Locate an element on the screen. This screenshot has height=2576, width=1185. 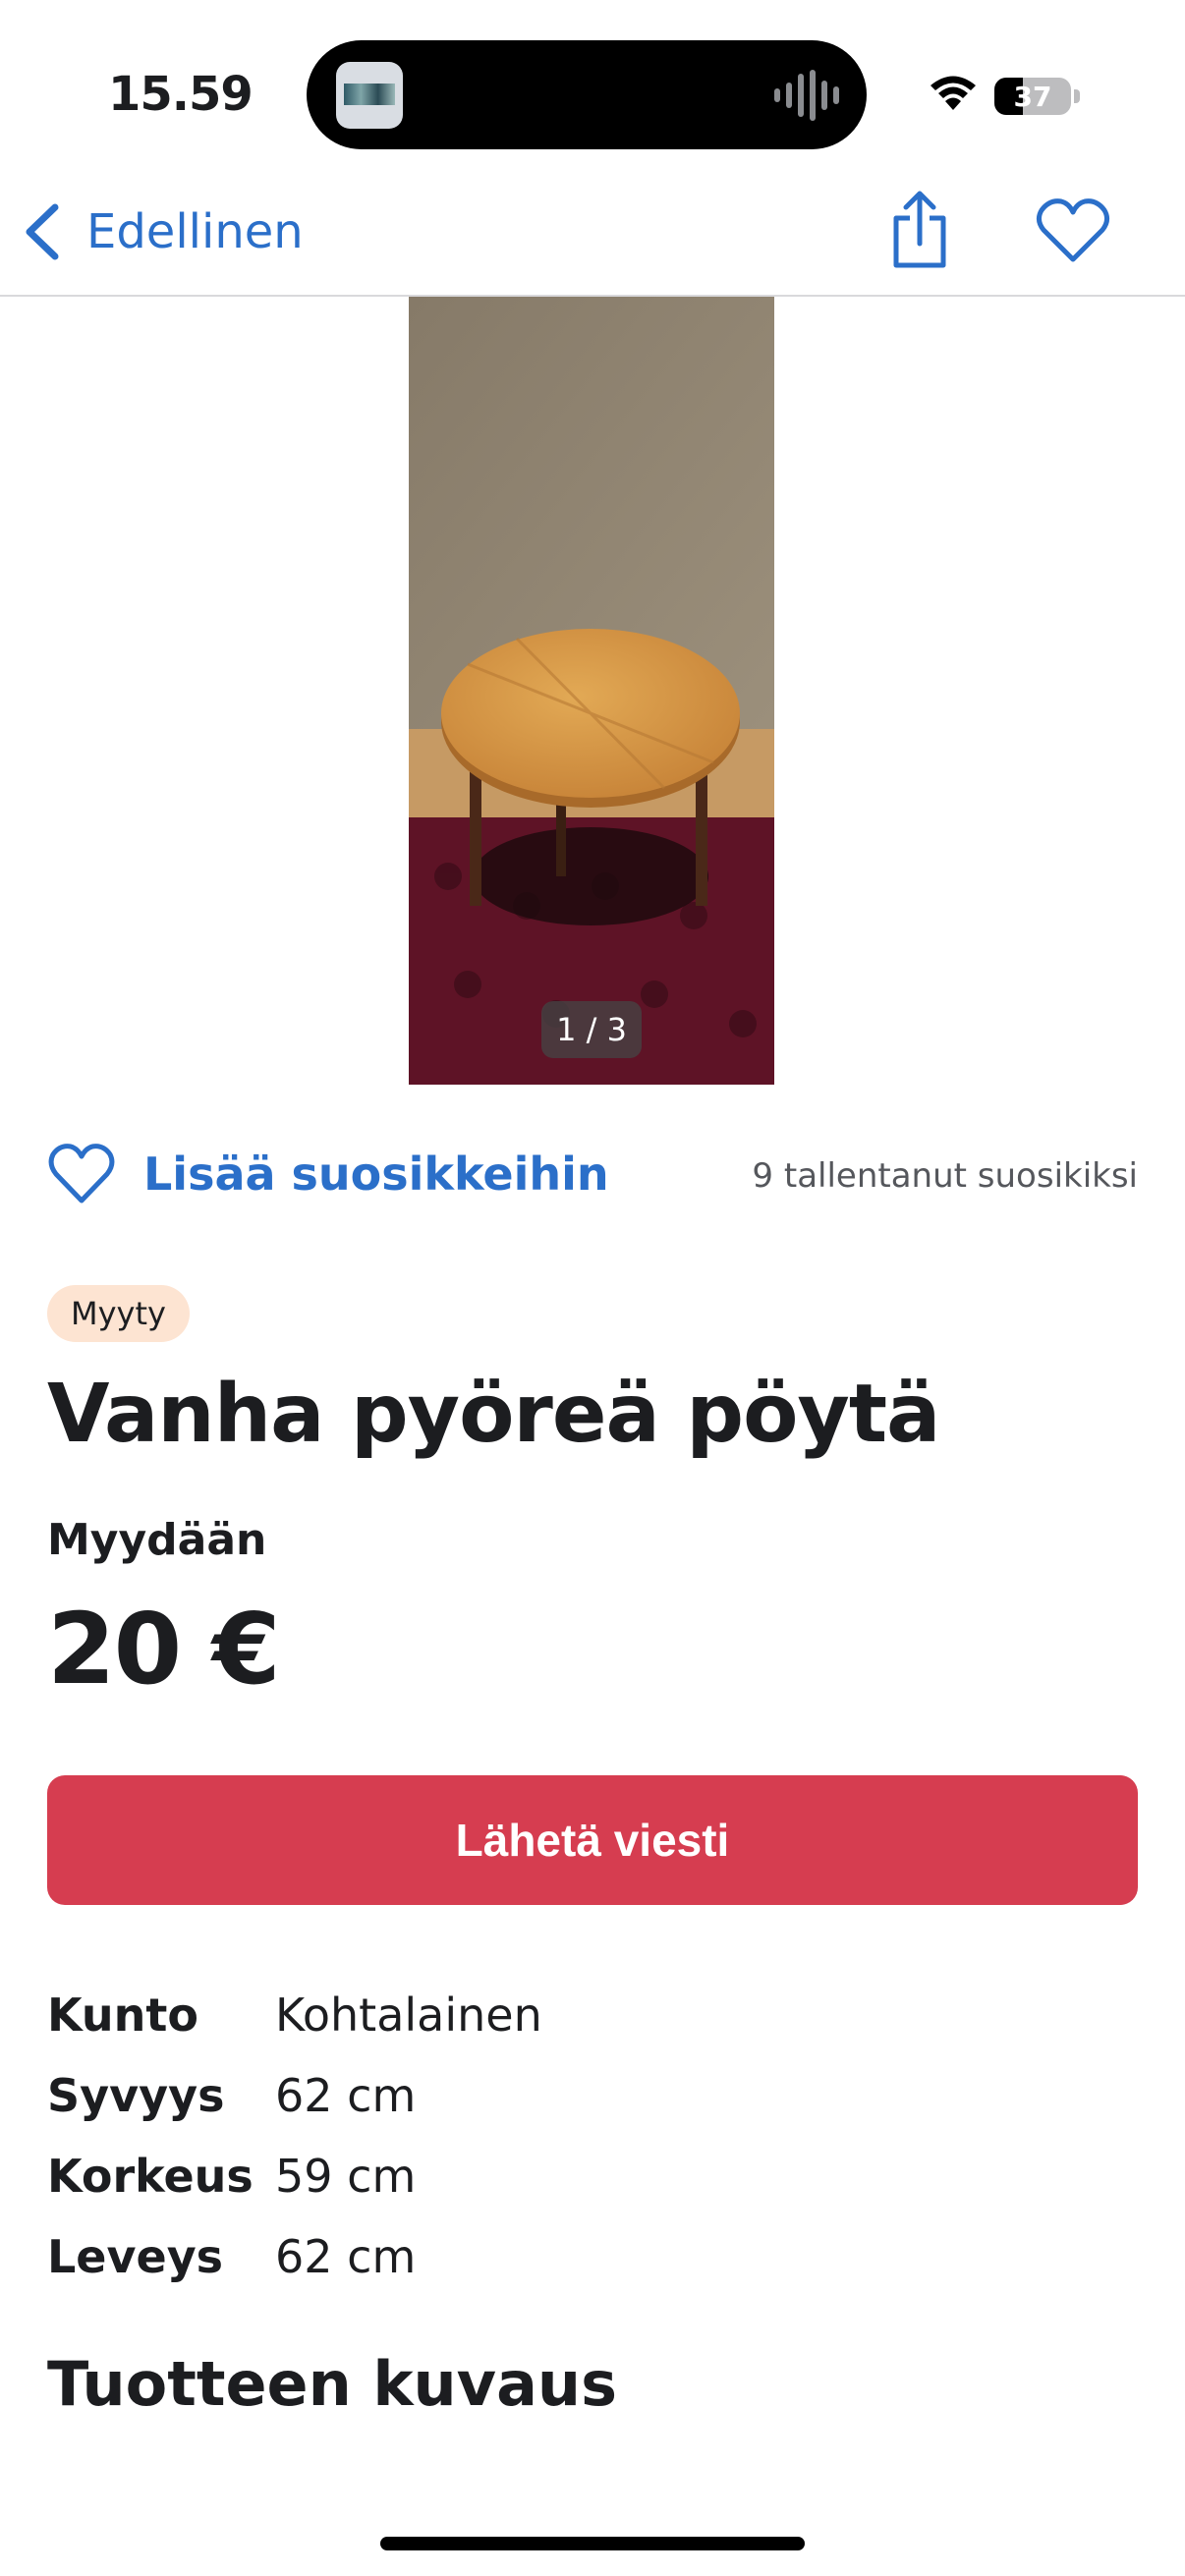
add-to-favorites-button: Lisää suosikkeihin is located at coordinates (328, 1174).